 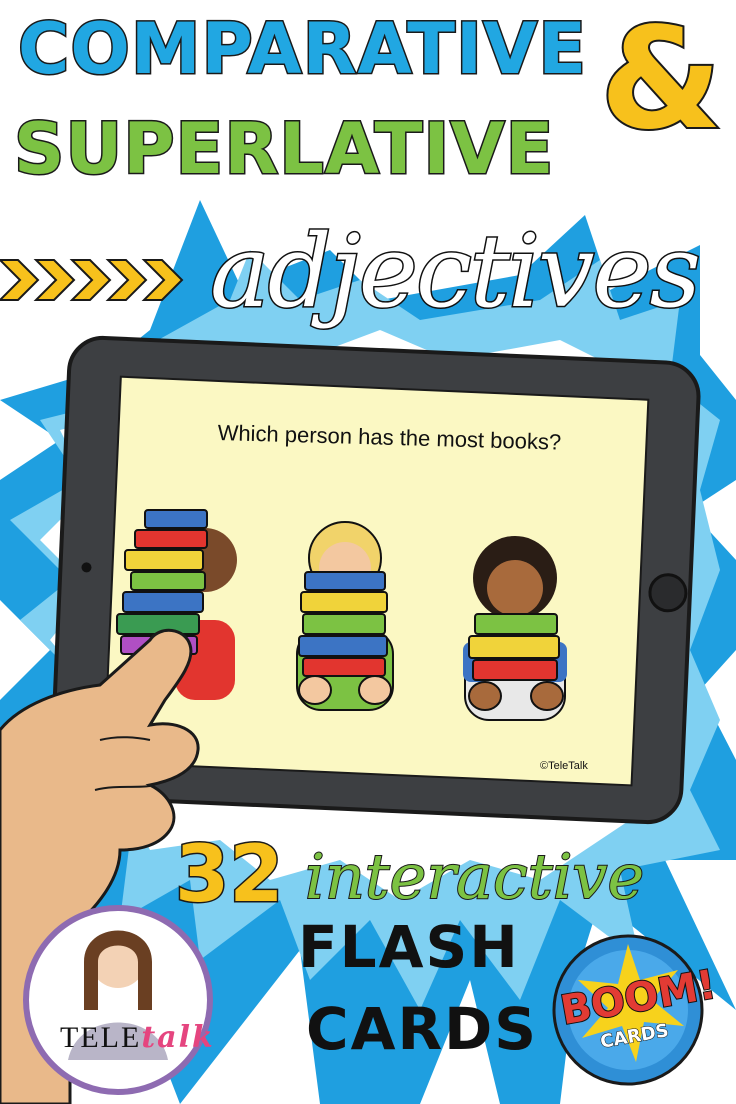 What do you see at coordinates (661, 80) in the screenshot?
I see `title-ampersand: &` at bounding box center [661, 80].